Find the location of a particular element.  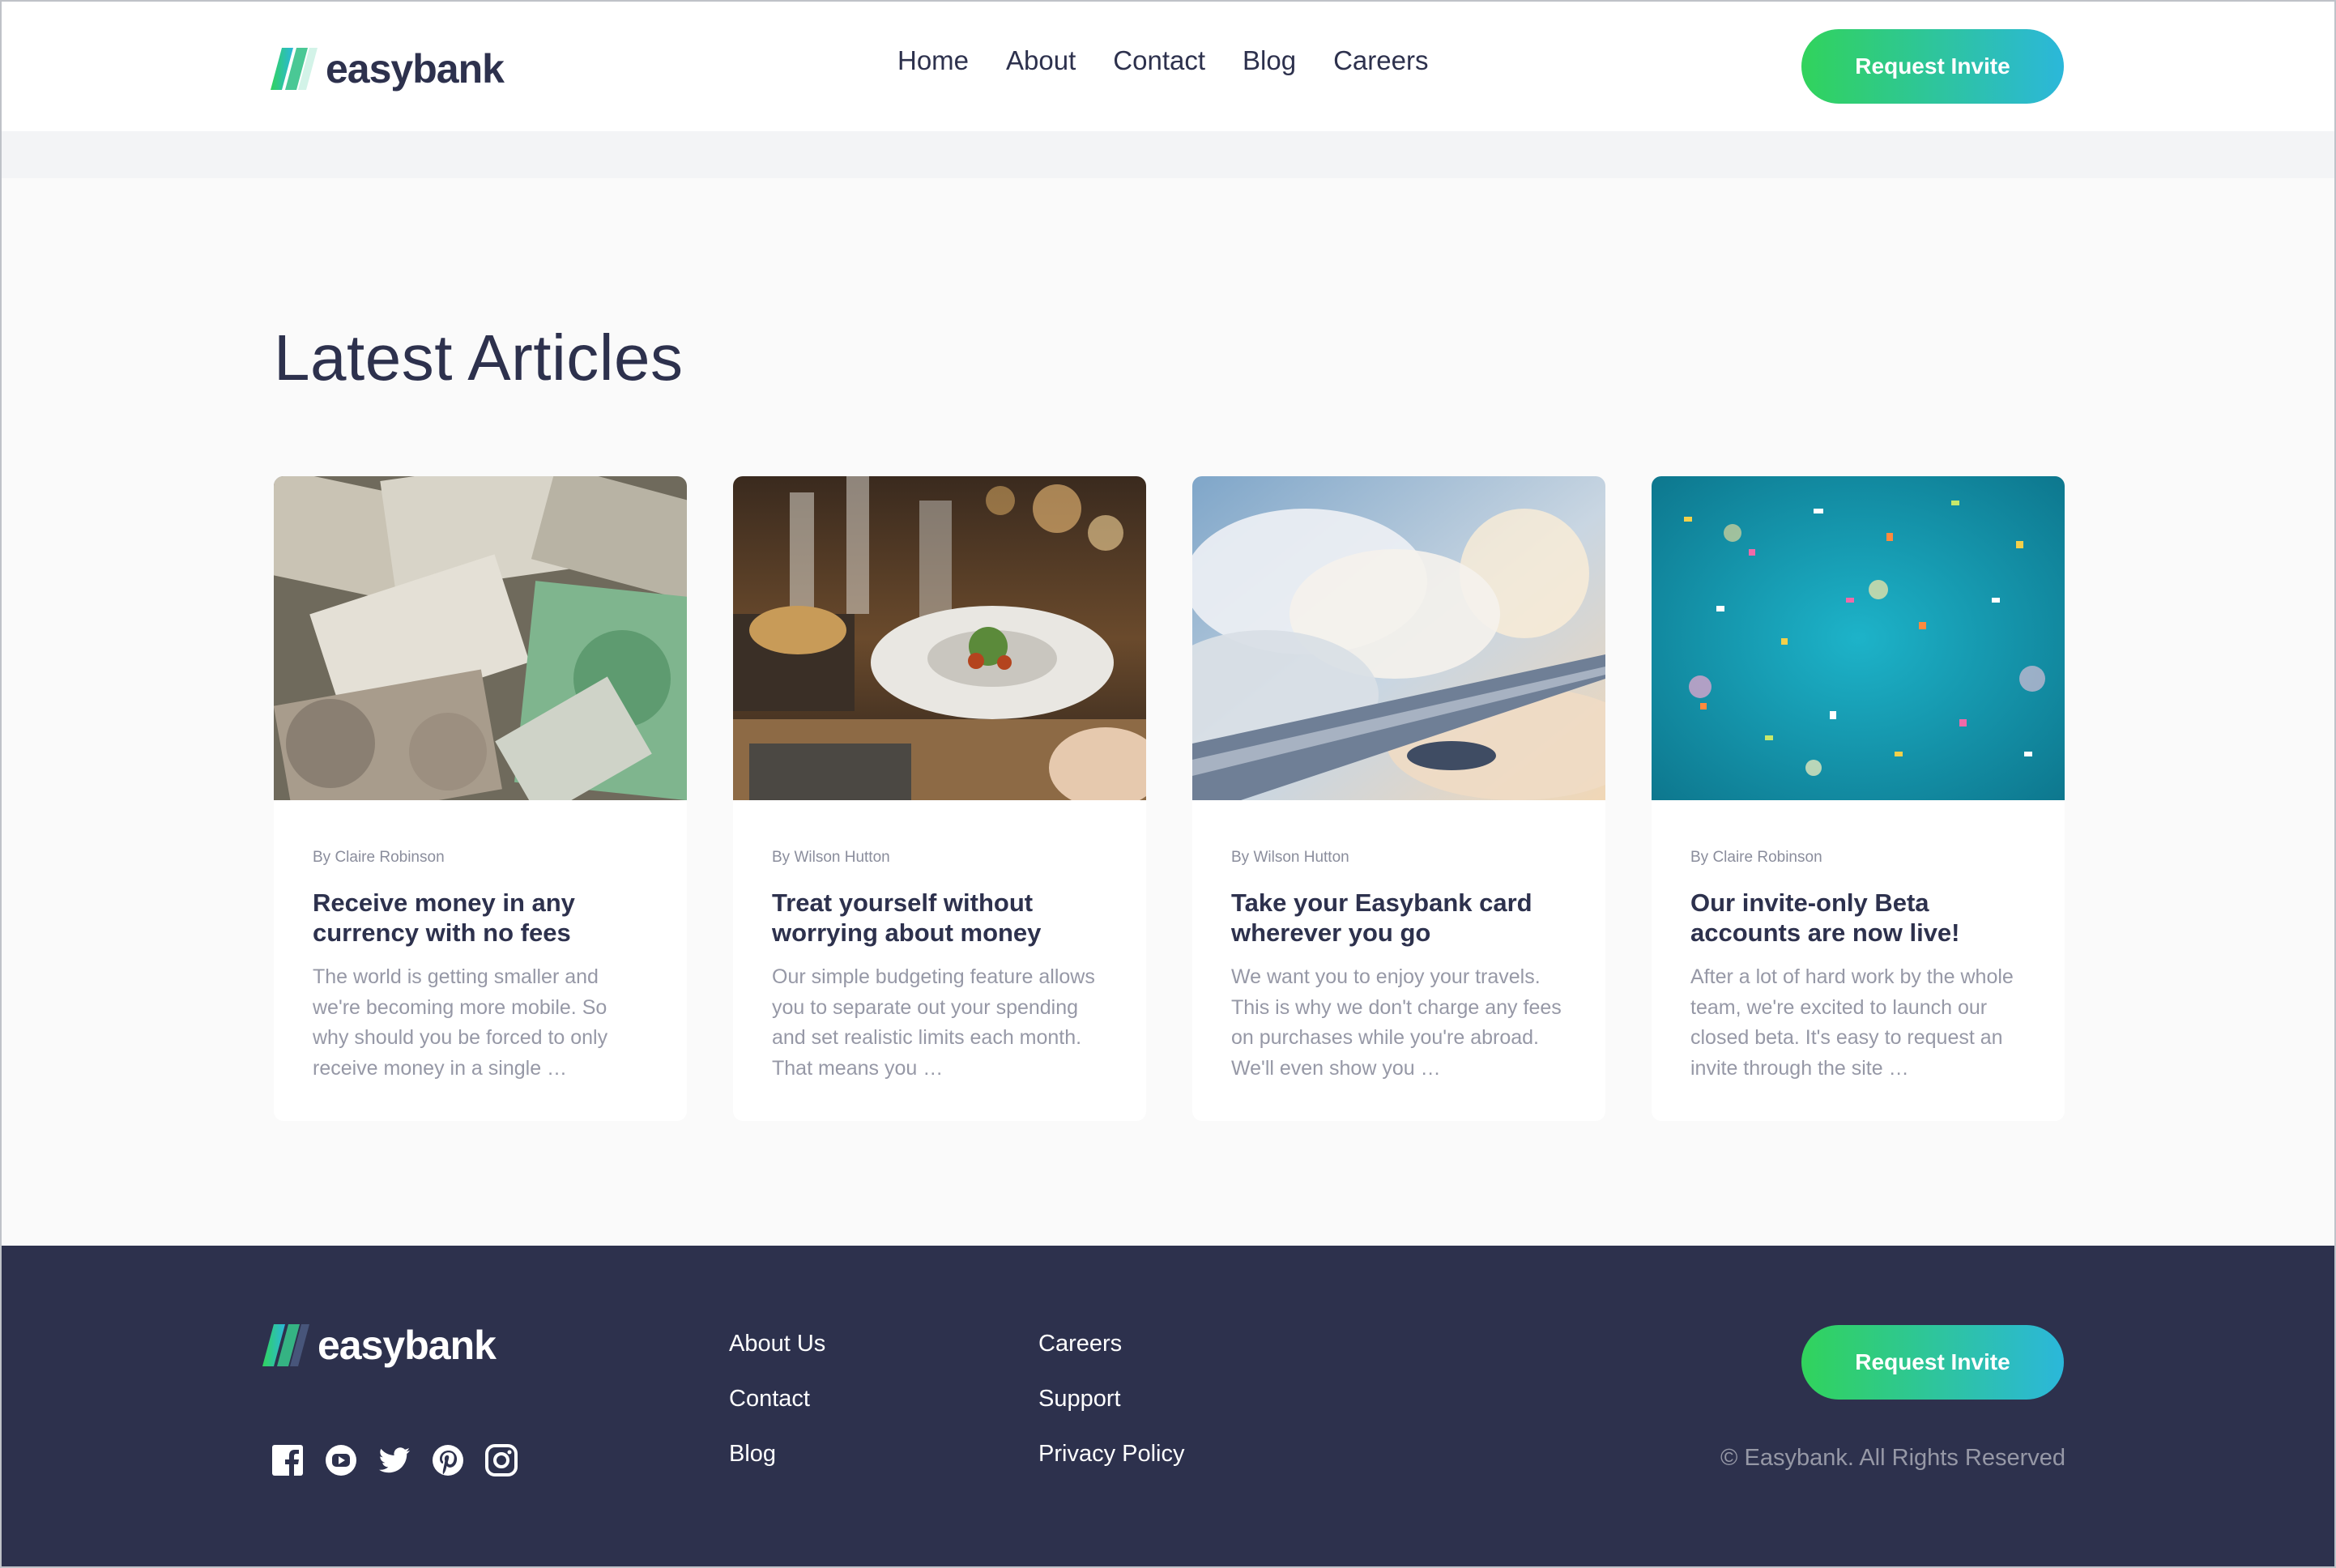

footer-logo: easybank is located at coordinates (379, 1345).